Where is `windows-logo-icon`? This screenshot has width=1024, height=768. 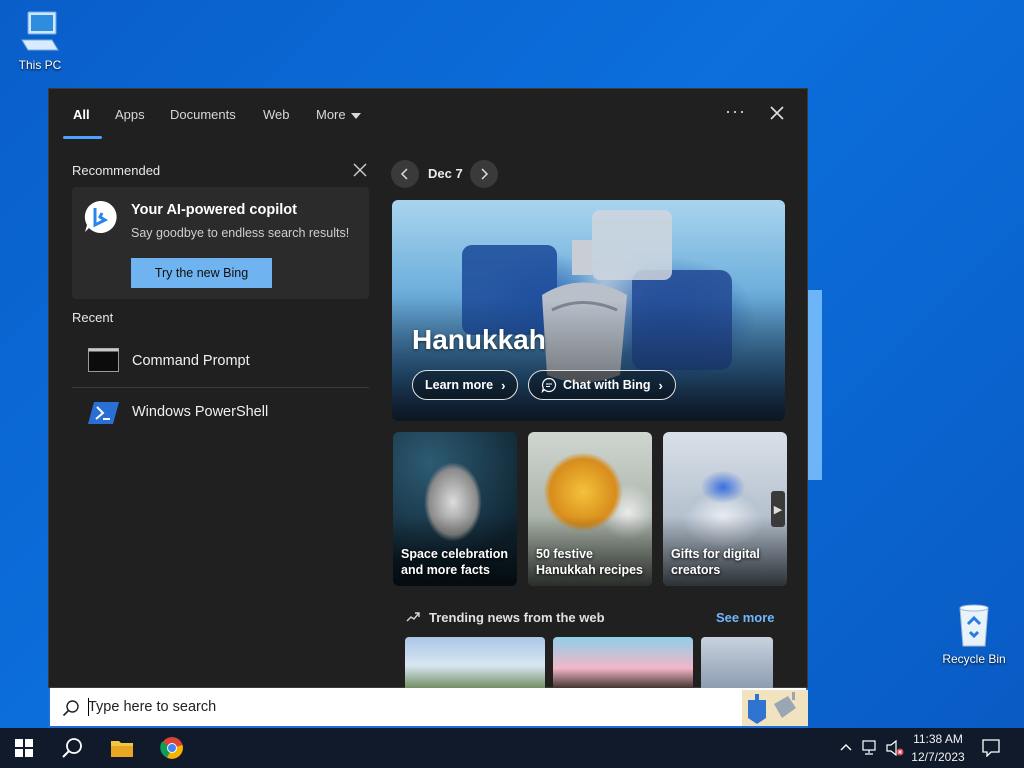
windows-logo-icon is located at coordinates (24, 748).